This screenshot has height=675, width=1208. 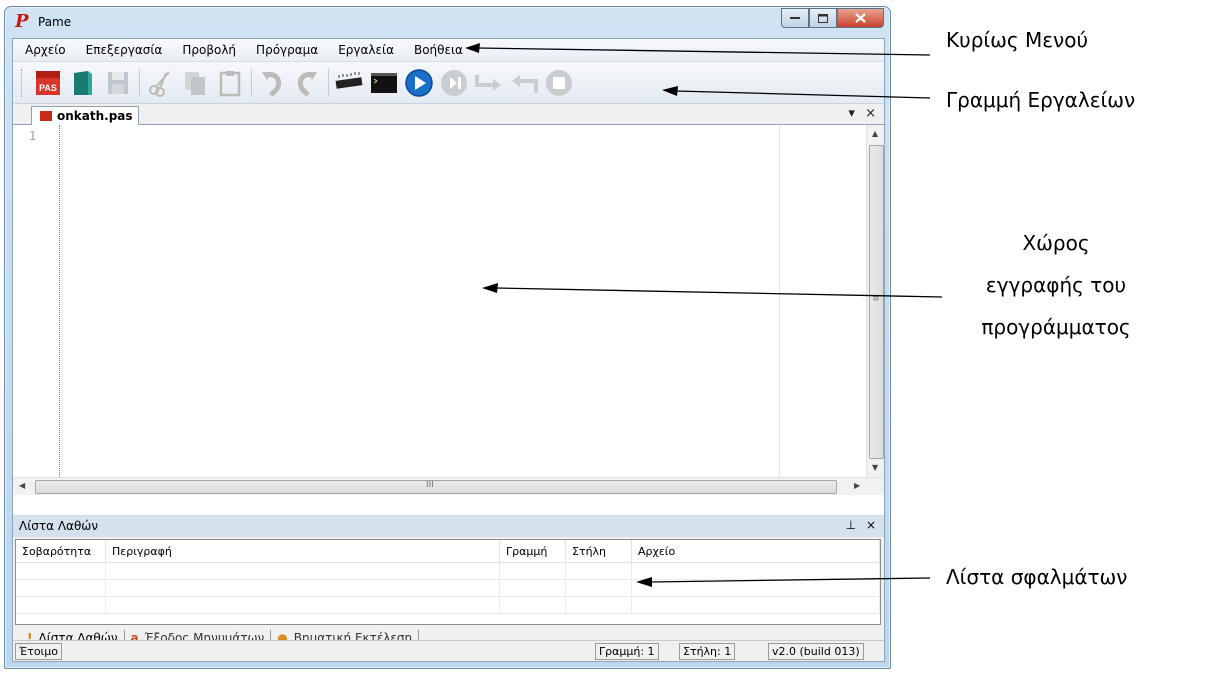 What do you see at coordinates (472, 48) in the screenshot?
I see `main-menu-arrowhead` at bounding box center [472, 48].